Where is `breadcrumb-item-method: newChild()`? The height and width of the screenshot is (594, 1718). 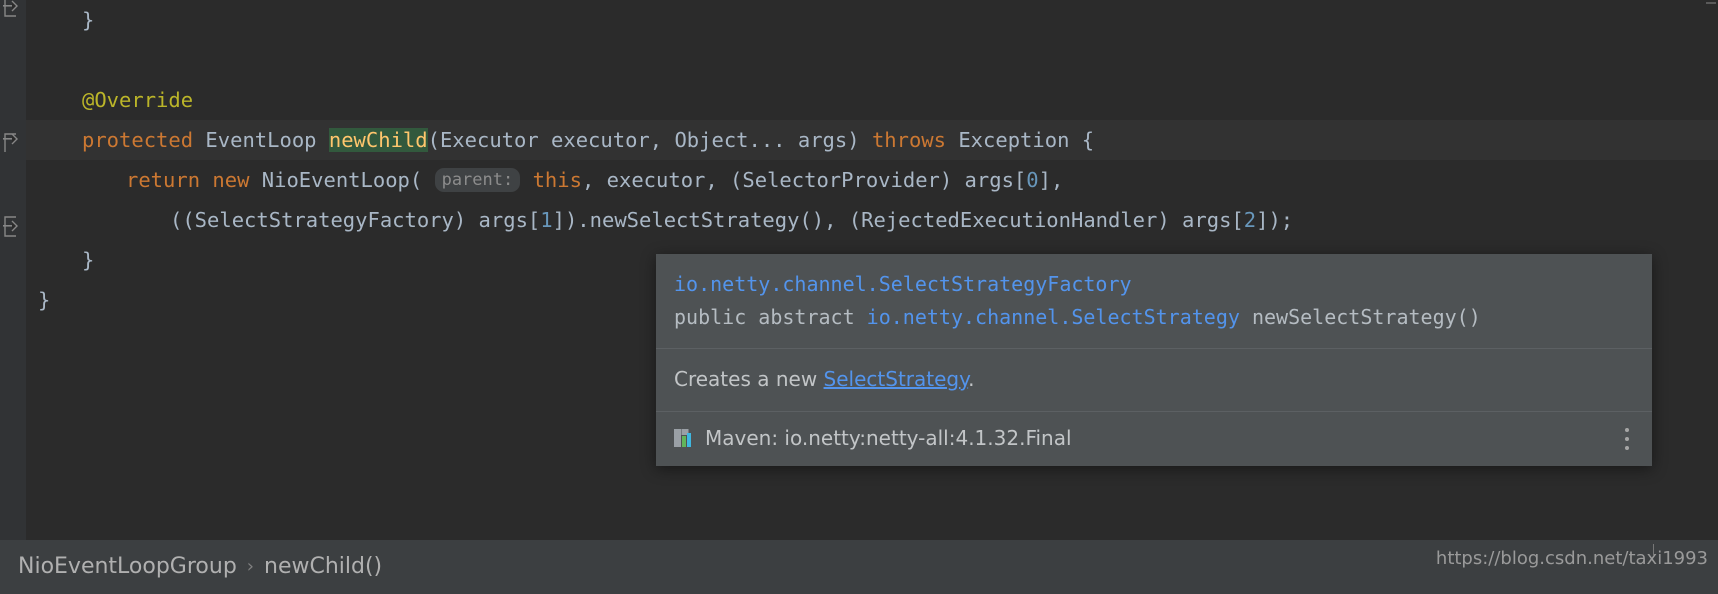
breadcrumb-item-method: newChild() is located at coordinates (323, 566).